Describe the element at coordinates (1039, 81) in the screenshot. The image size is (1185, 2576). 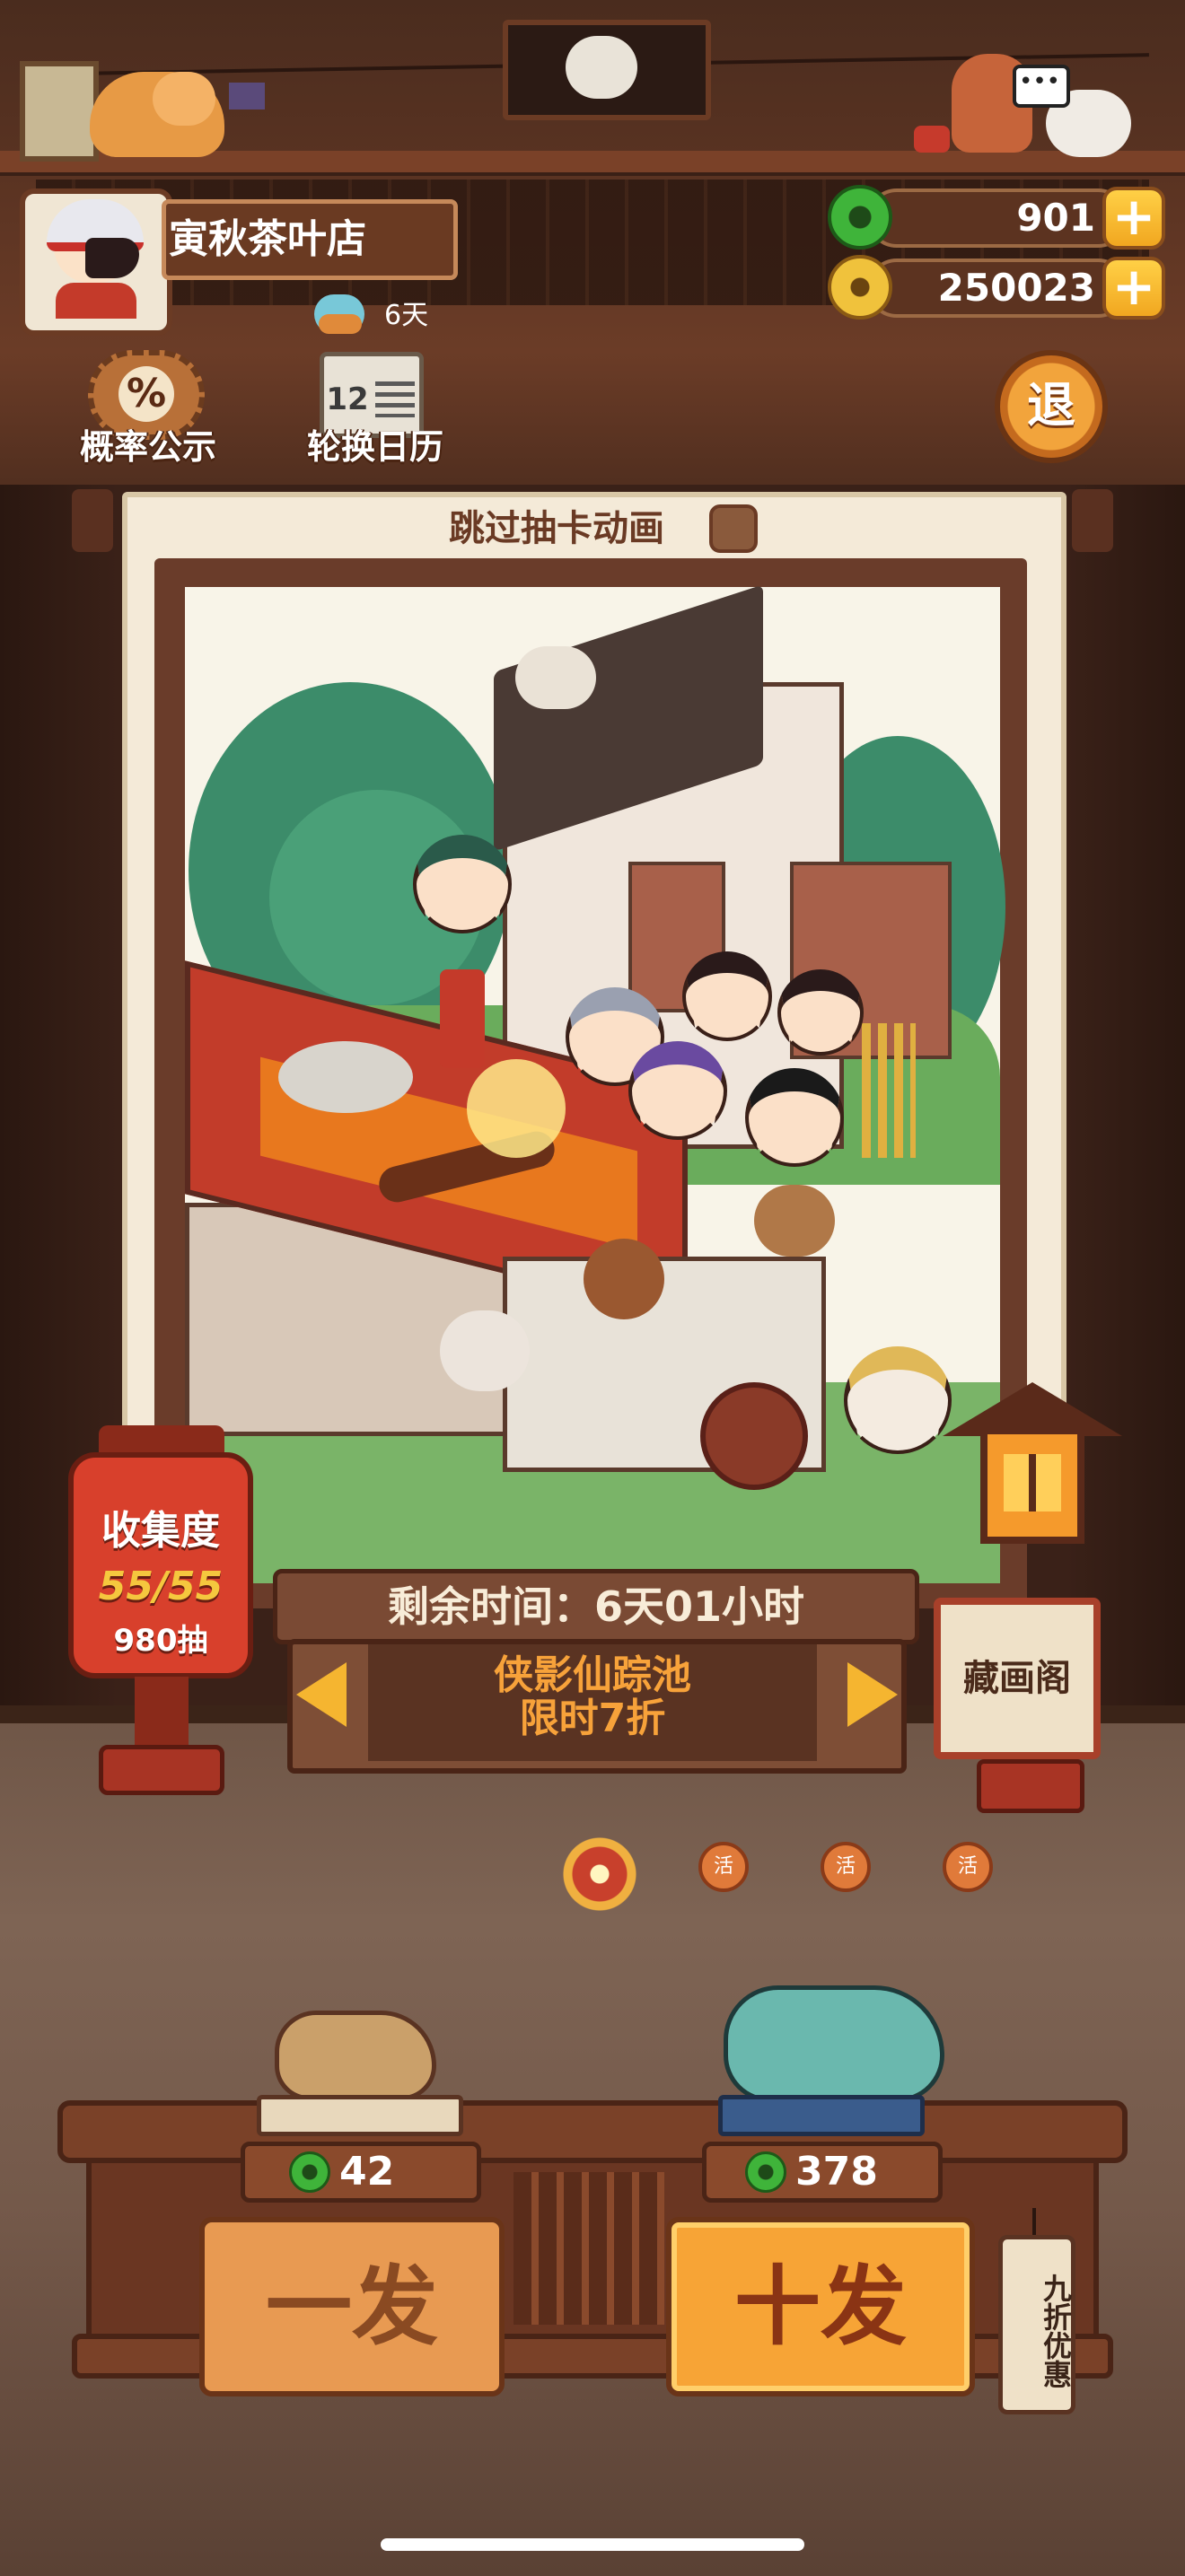
I see `speech-dots: •••` at that location.